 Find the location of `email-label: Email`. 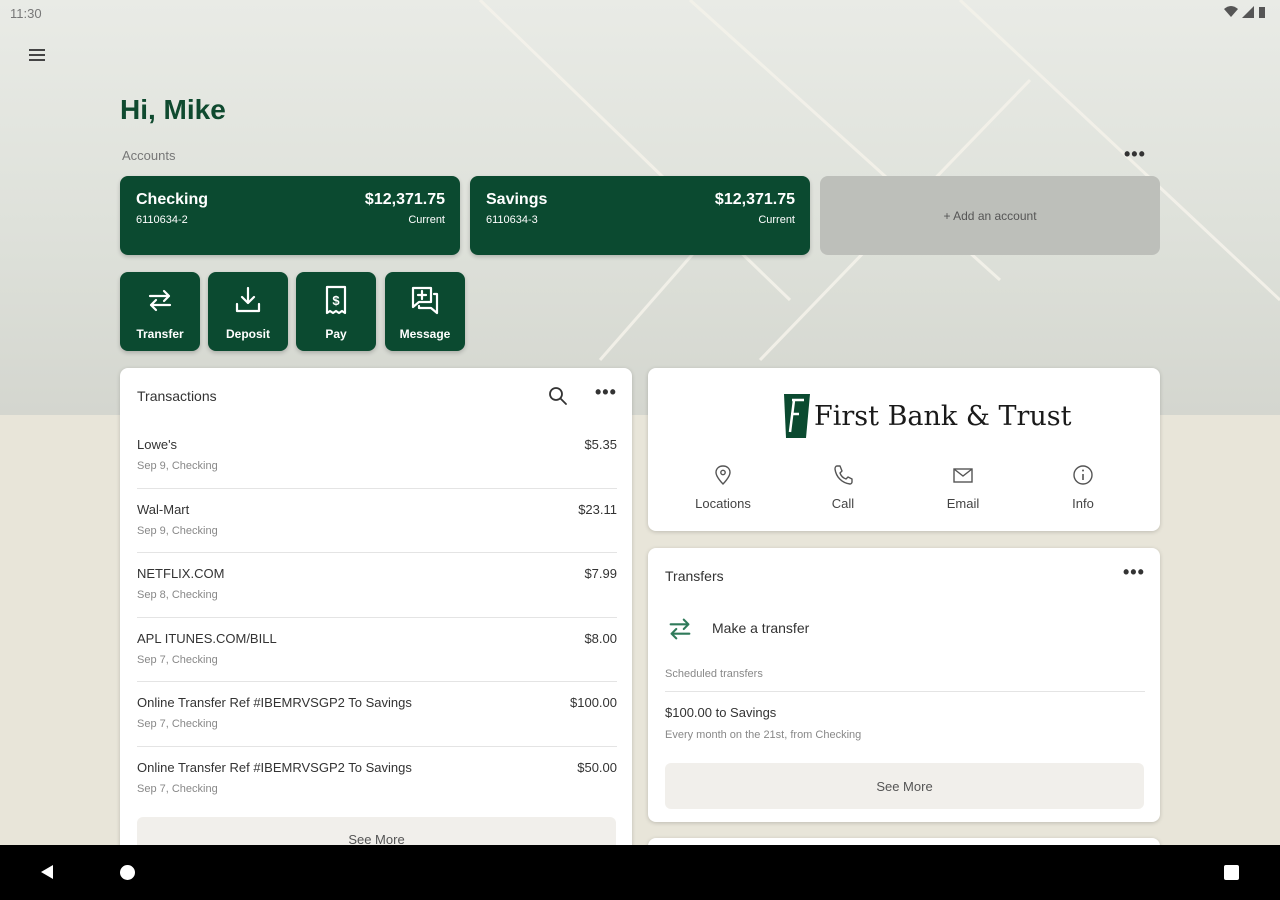

email-label: Email is located at coordinates (963, 503).